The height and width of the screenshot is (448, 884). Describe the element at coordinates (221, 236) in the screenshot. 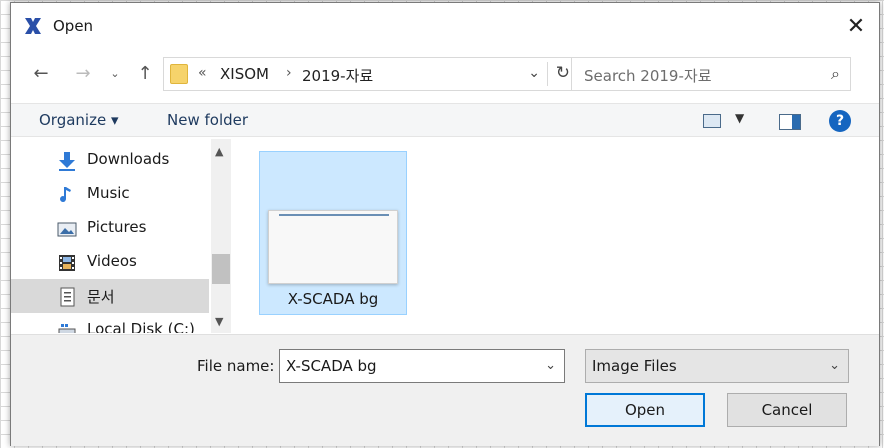

I see `nav-pane-scrollbar: ▲ ▼` at that location.